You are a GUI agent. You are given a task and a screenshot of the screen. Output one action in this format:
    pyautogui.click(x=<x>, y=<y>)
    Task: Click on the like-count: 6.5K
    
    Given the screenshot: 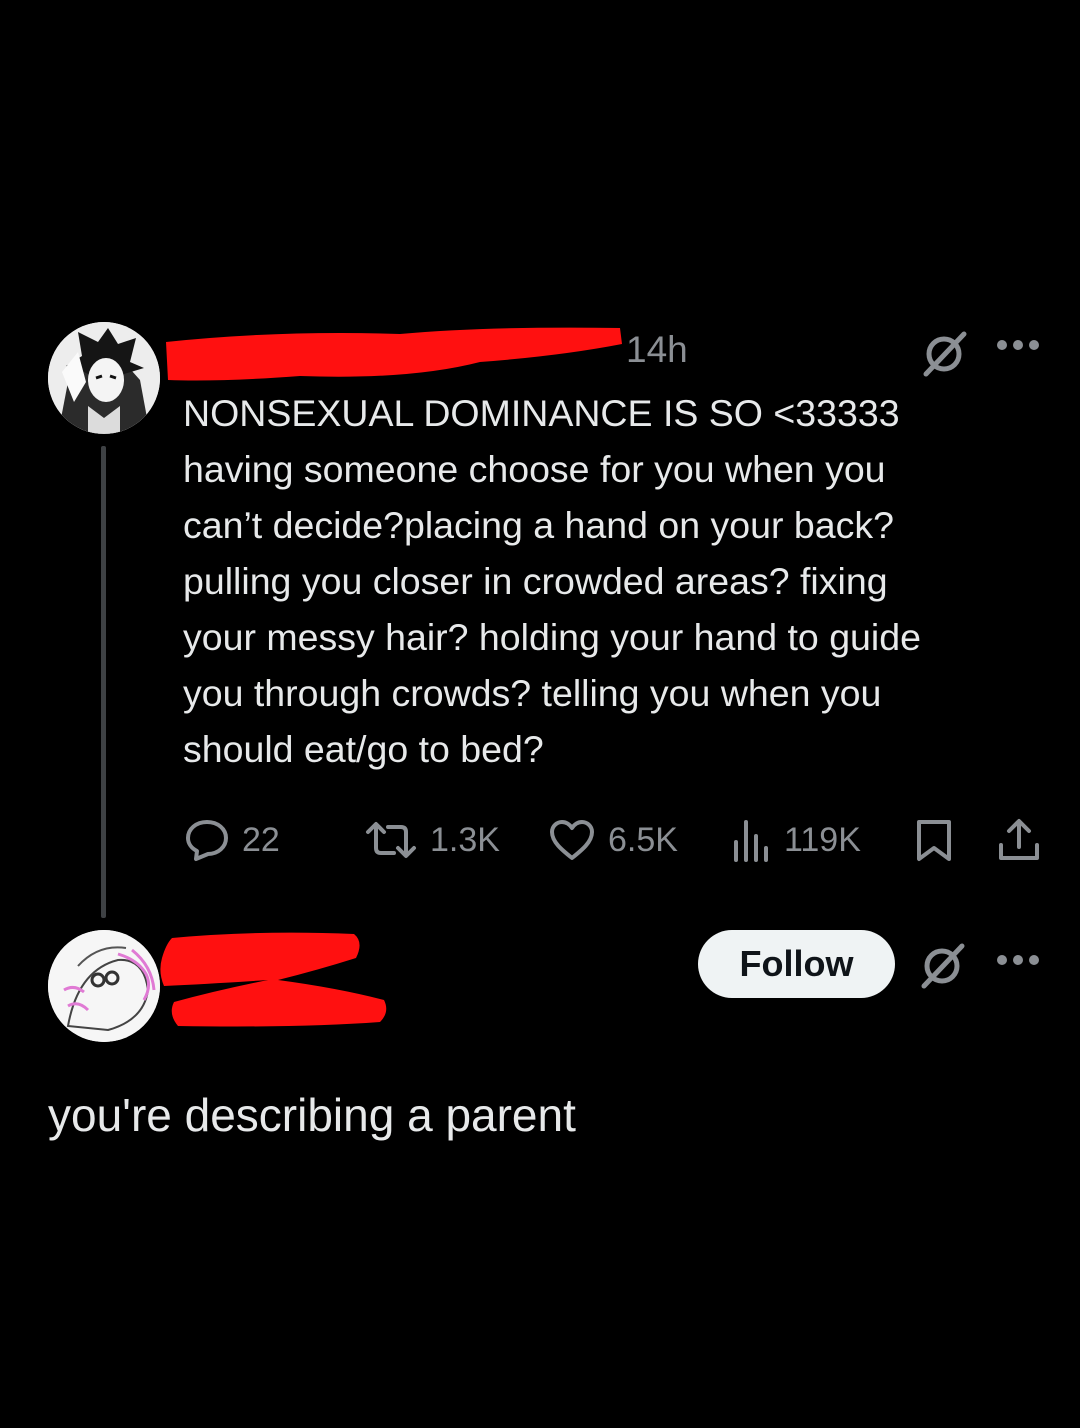 What is the action you would take?
    pyautogui.click(x=643, y=839)
    